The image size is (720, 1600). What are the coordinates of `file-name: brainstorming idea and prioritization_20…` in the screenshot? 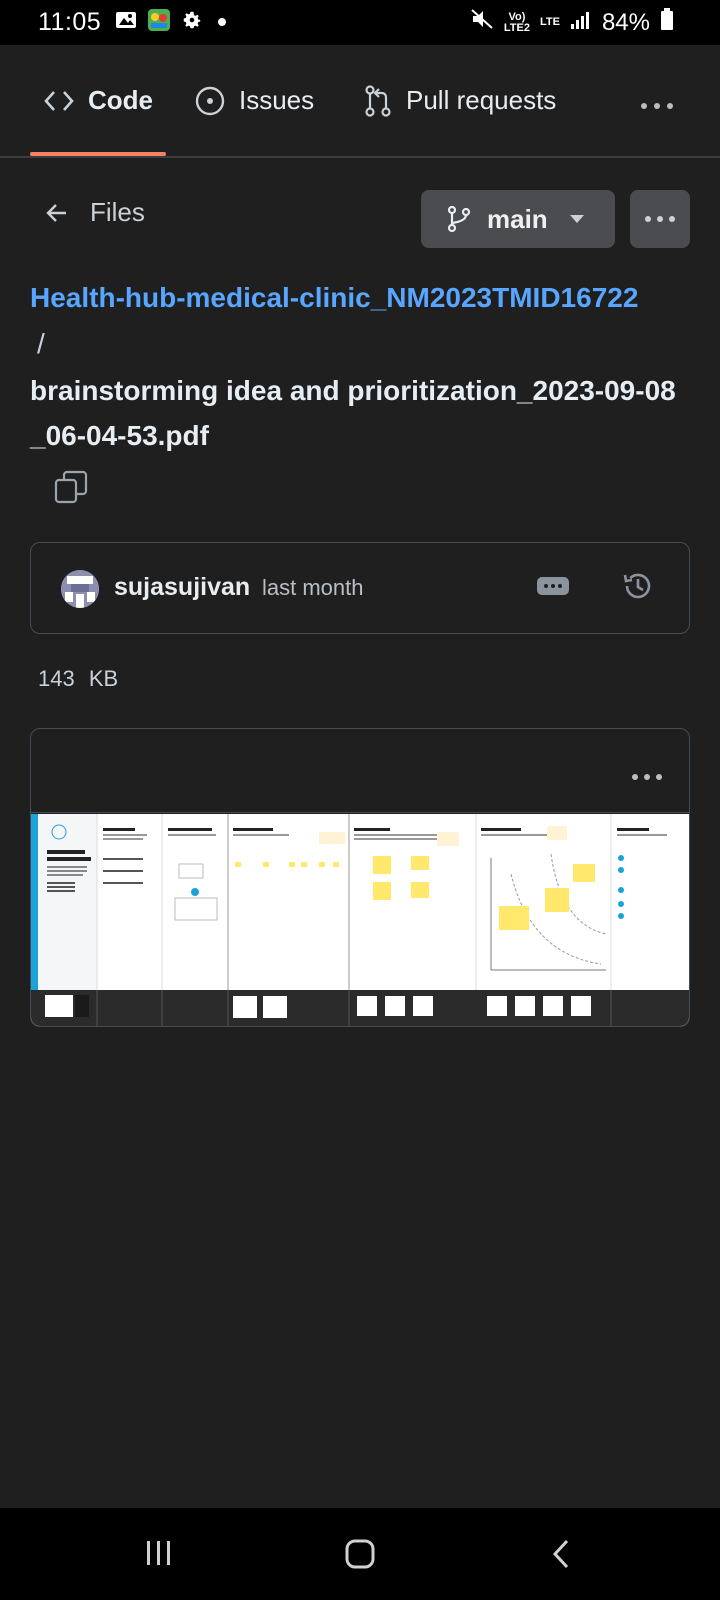 It's located at (353, 413).